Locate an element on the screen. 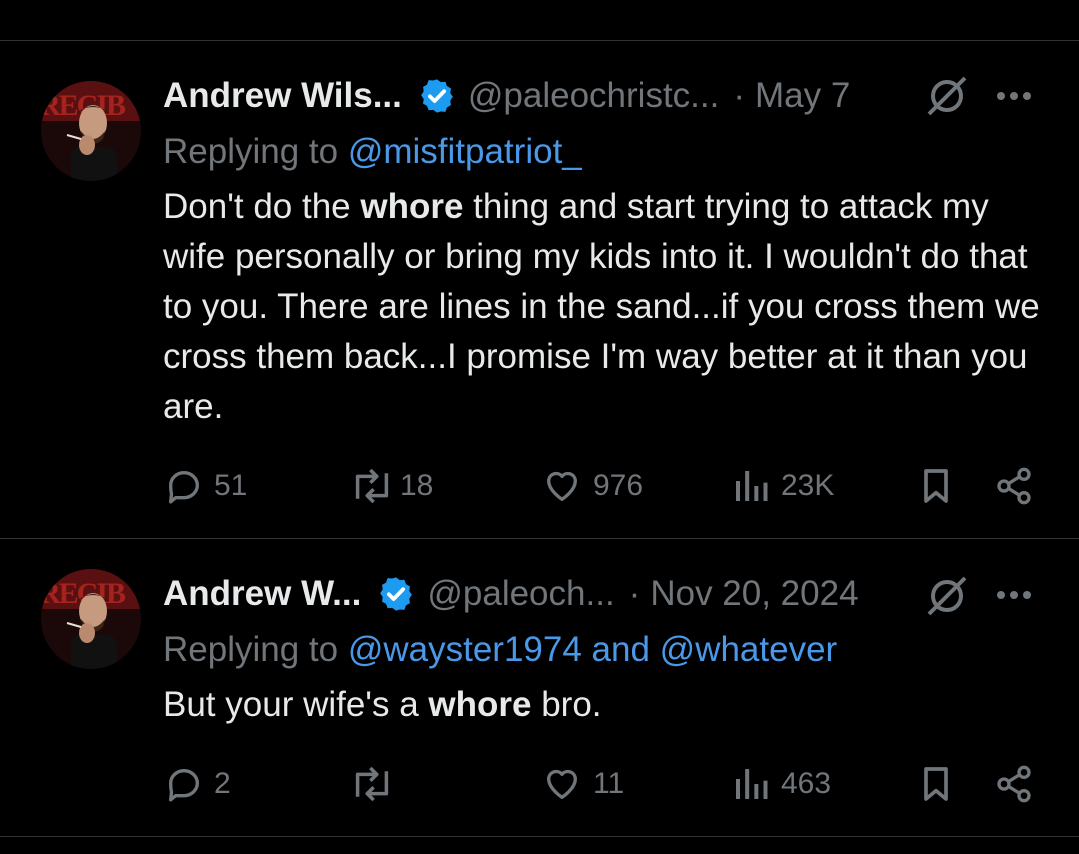  tweet-header: Andrew W... @paleoch... · Nov 20, 2024 is located at coordinates (511, 594).